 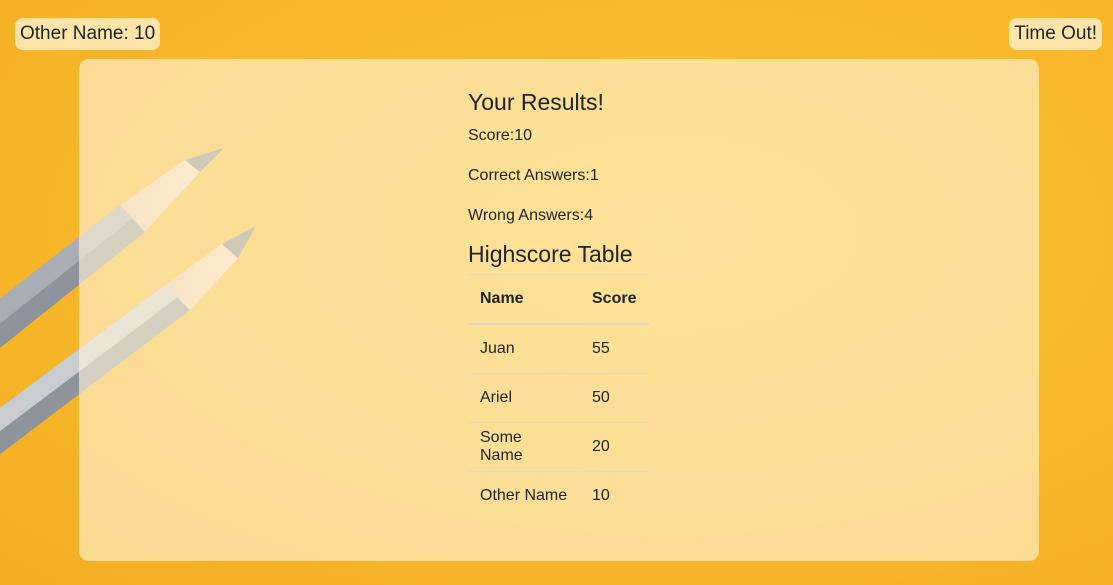 What do you see at coordinates (524, 299) in the screenshot?
I see `column-header-name: Name` at bounding box center [524, 299].